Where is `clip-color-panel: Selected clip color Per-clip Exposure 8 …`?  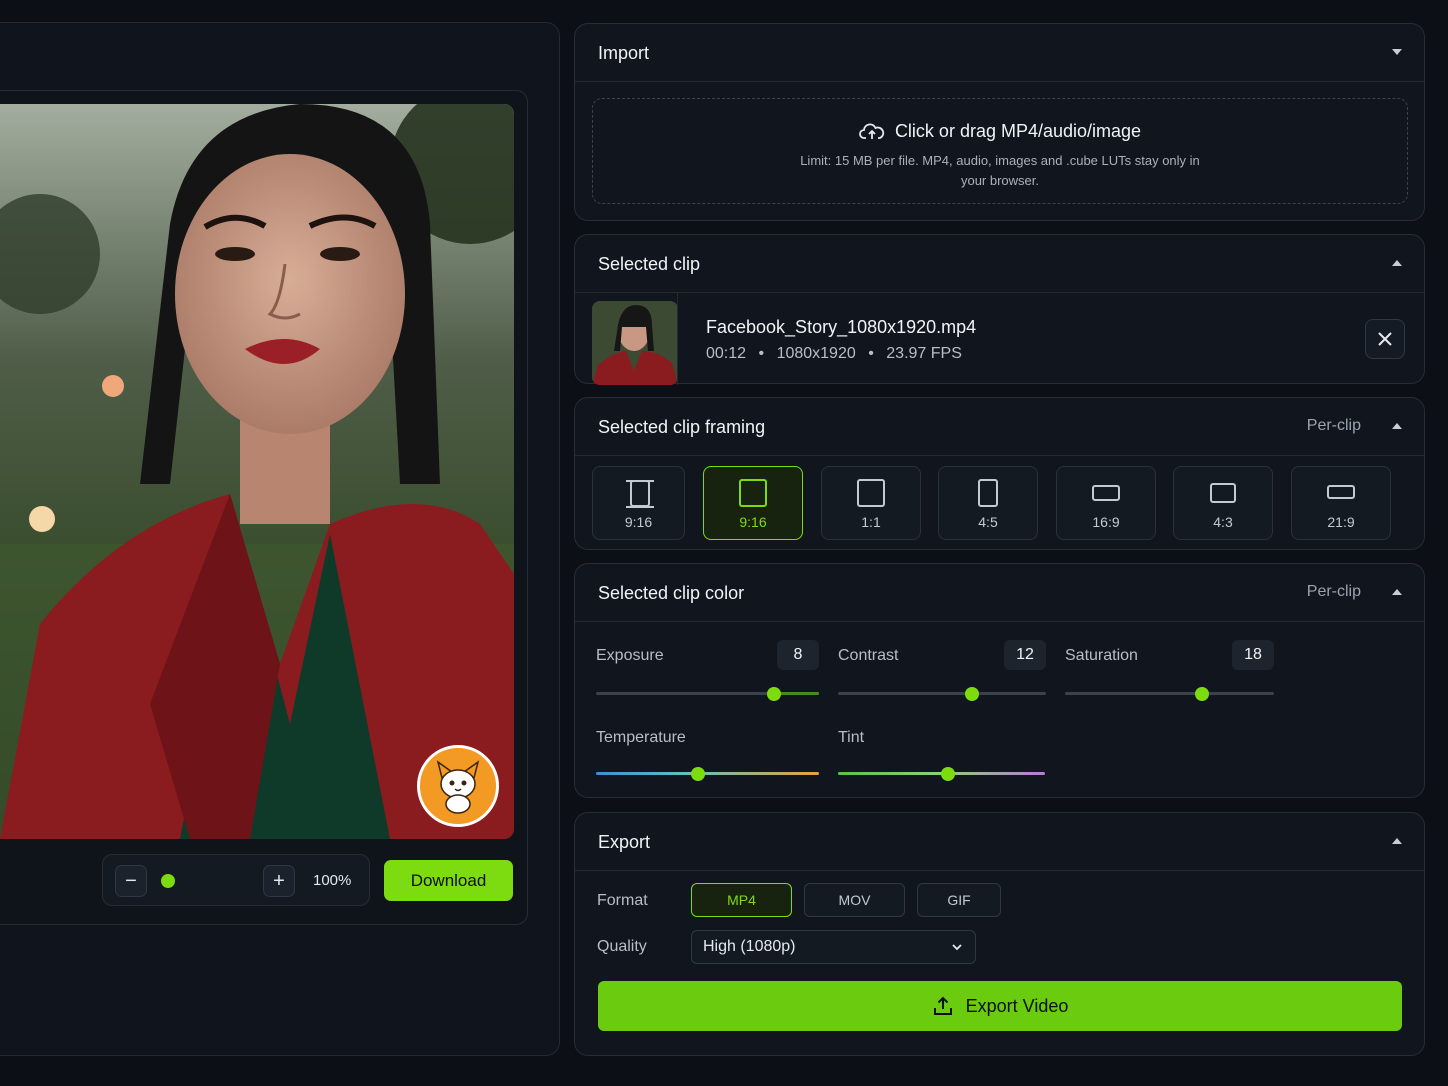 clip-color-panel: Selected clip color Per-clip Exposure 8 … is located at coordinates (999, 680).